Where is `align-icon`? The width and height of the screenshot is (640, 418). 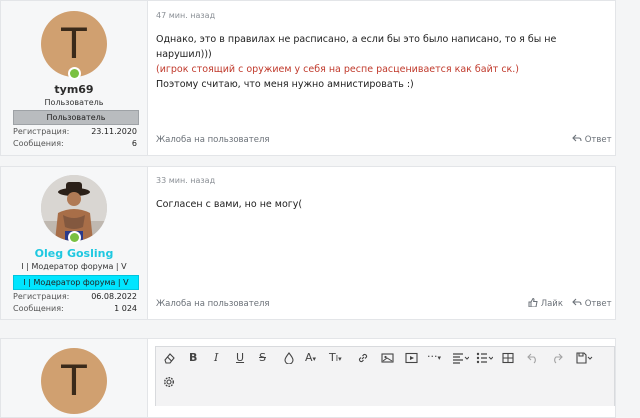 align-icon is located at coordinates (461, 360).